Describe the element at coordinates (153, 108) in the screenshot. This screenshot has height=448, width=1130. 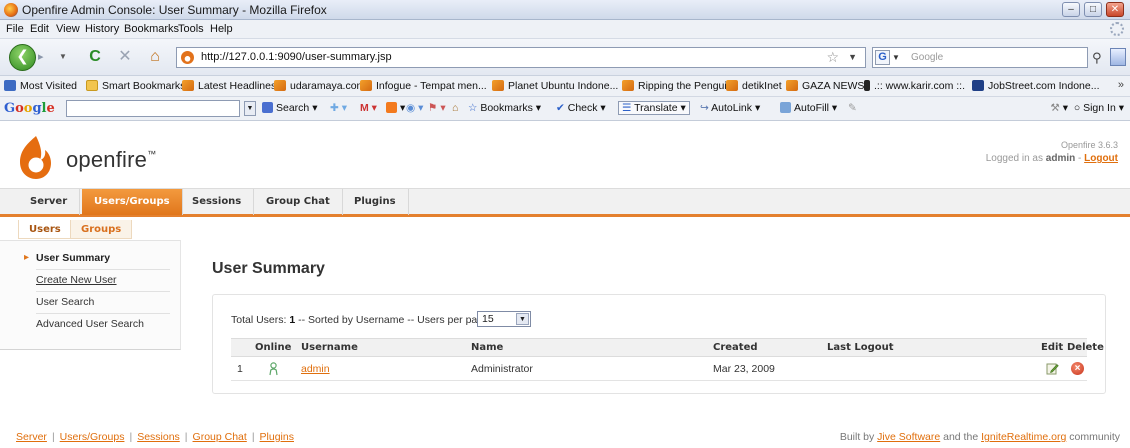
I see `google-search-field` at that location.